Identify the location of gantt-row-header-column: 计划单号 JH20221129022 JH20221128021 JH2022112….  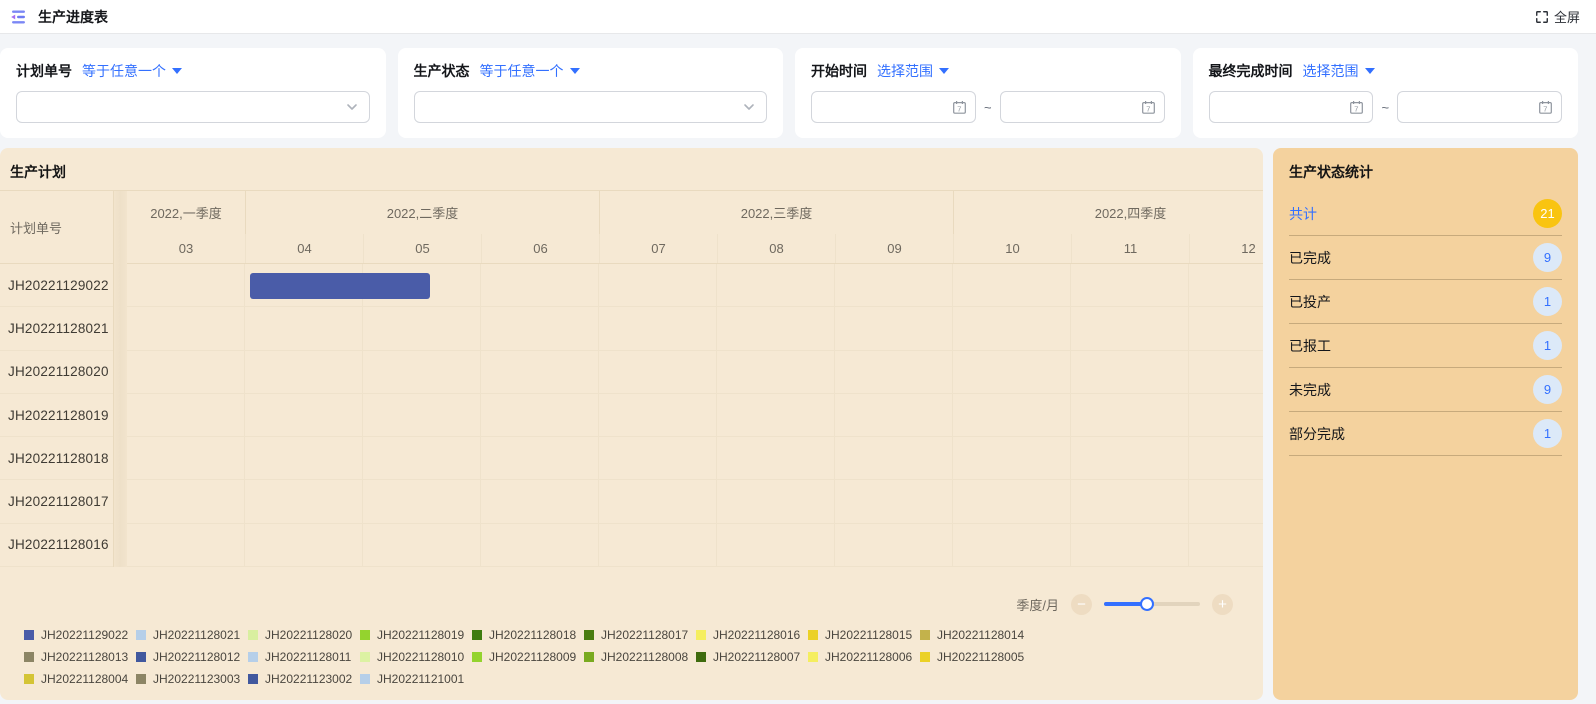
(57, 379).